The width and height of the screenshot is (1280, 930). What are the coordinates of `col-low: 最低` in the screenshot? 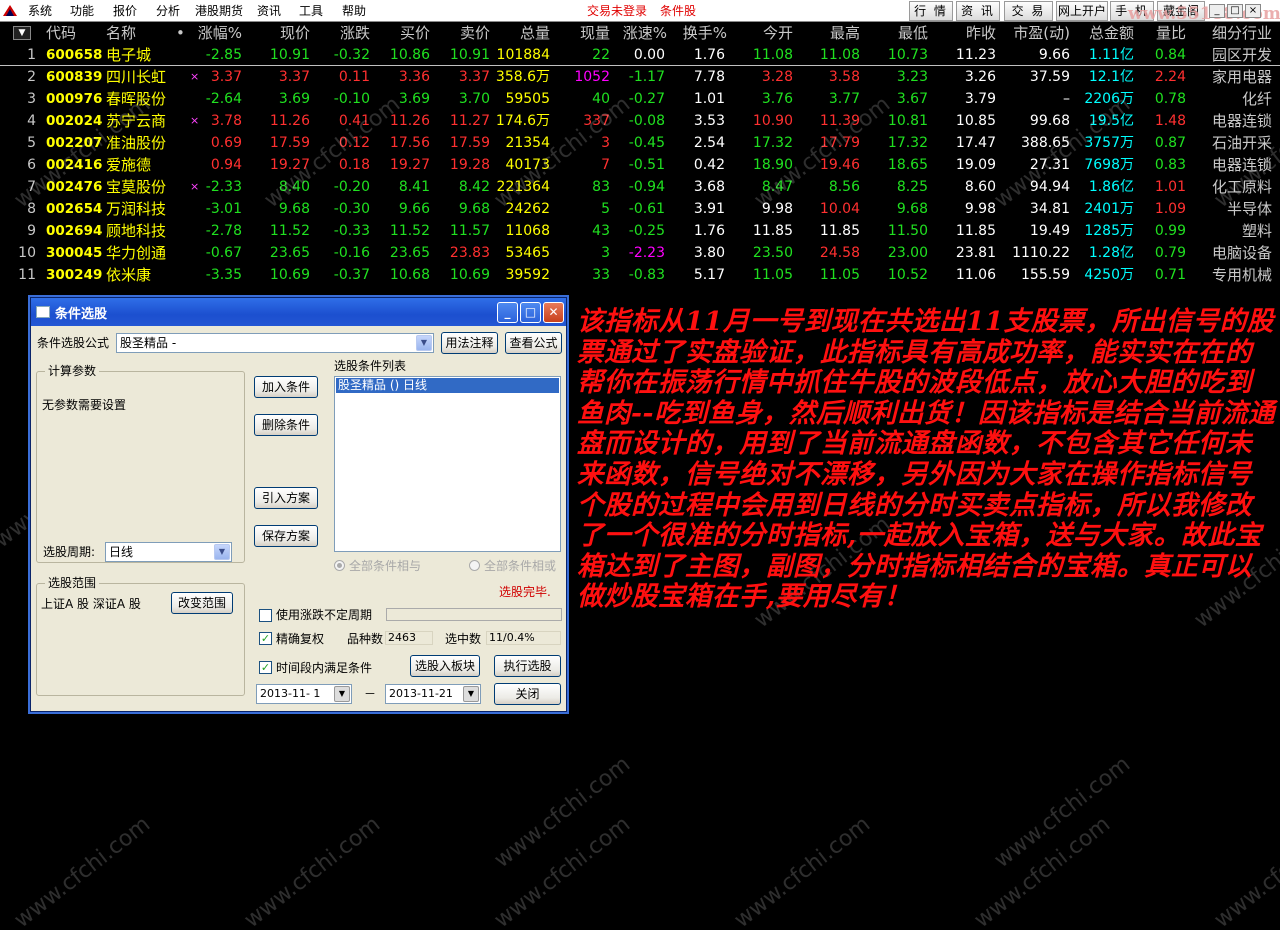 It's located at (903, 33).